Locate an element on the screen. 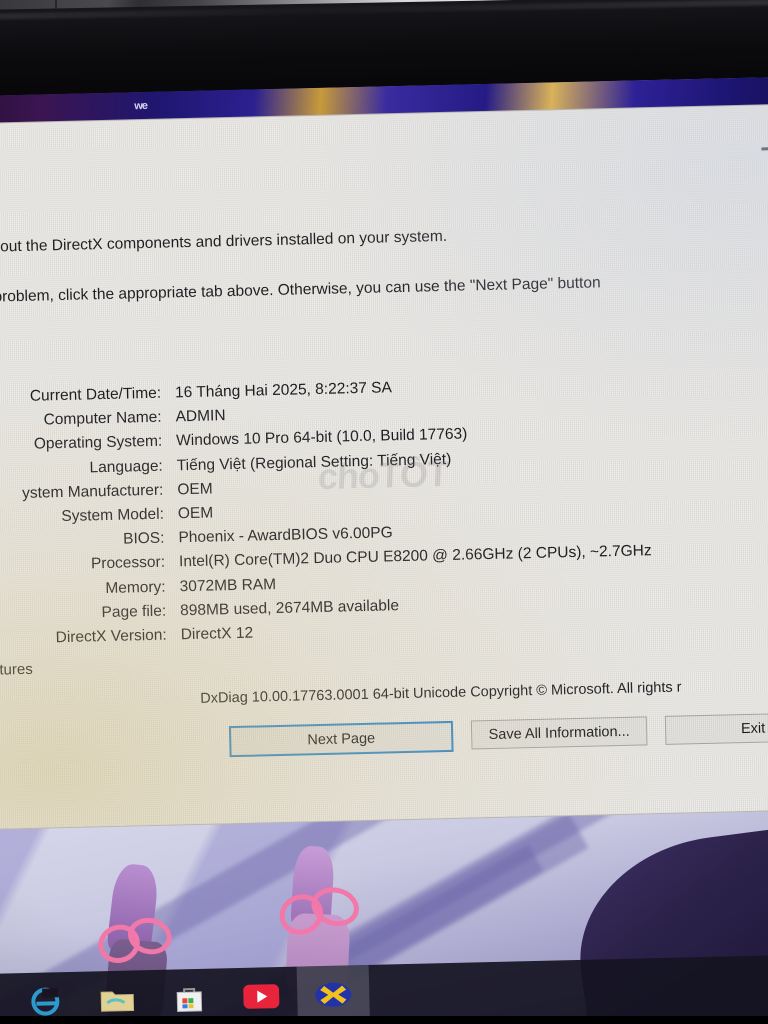 This screenshot has height=1024, width=768. file-explorer-icon is located at coordinates (117, 1002).